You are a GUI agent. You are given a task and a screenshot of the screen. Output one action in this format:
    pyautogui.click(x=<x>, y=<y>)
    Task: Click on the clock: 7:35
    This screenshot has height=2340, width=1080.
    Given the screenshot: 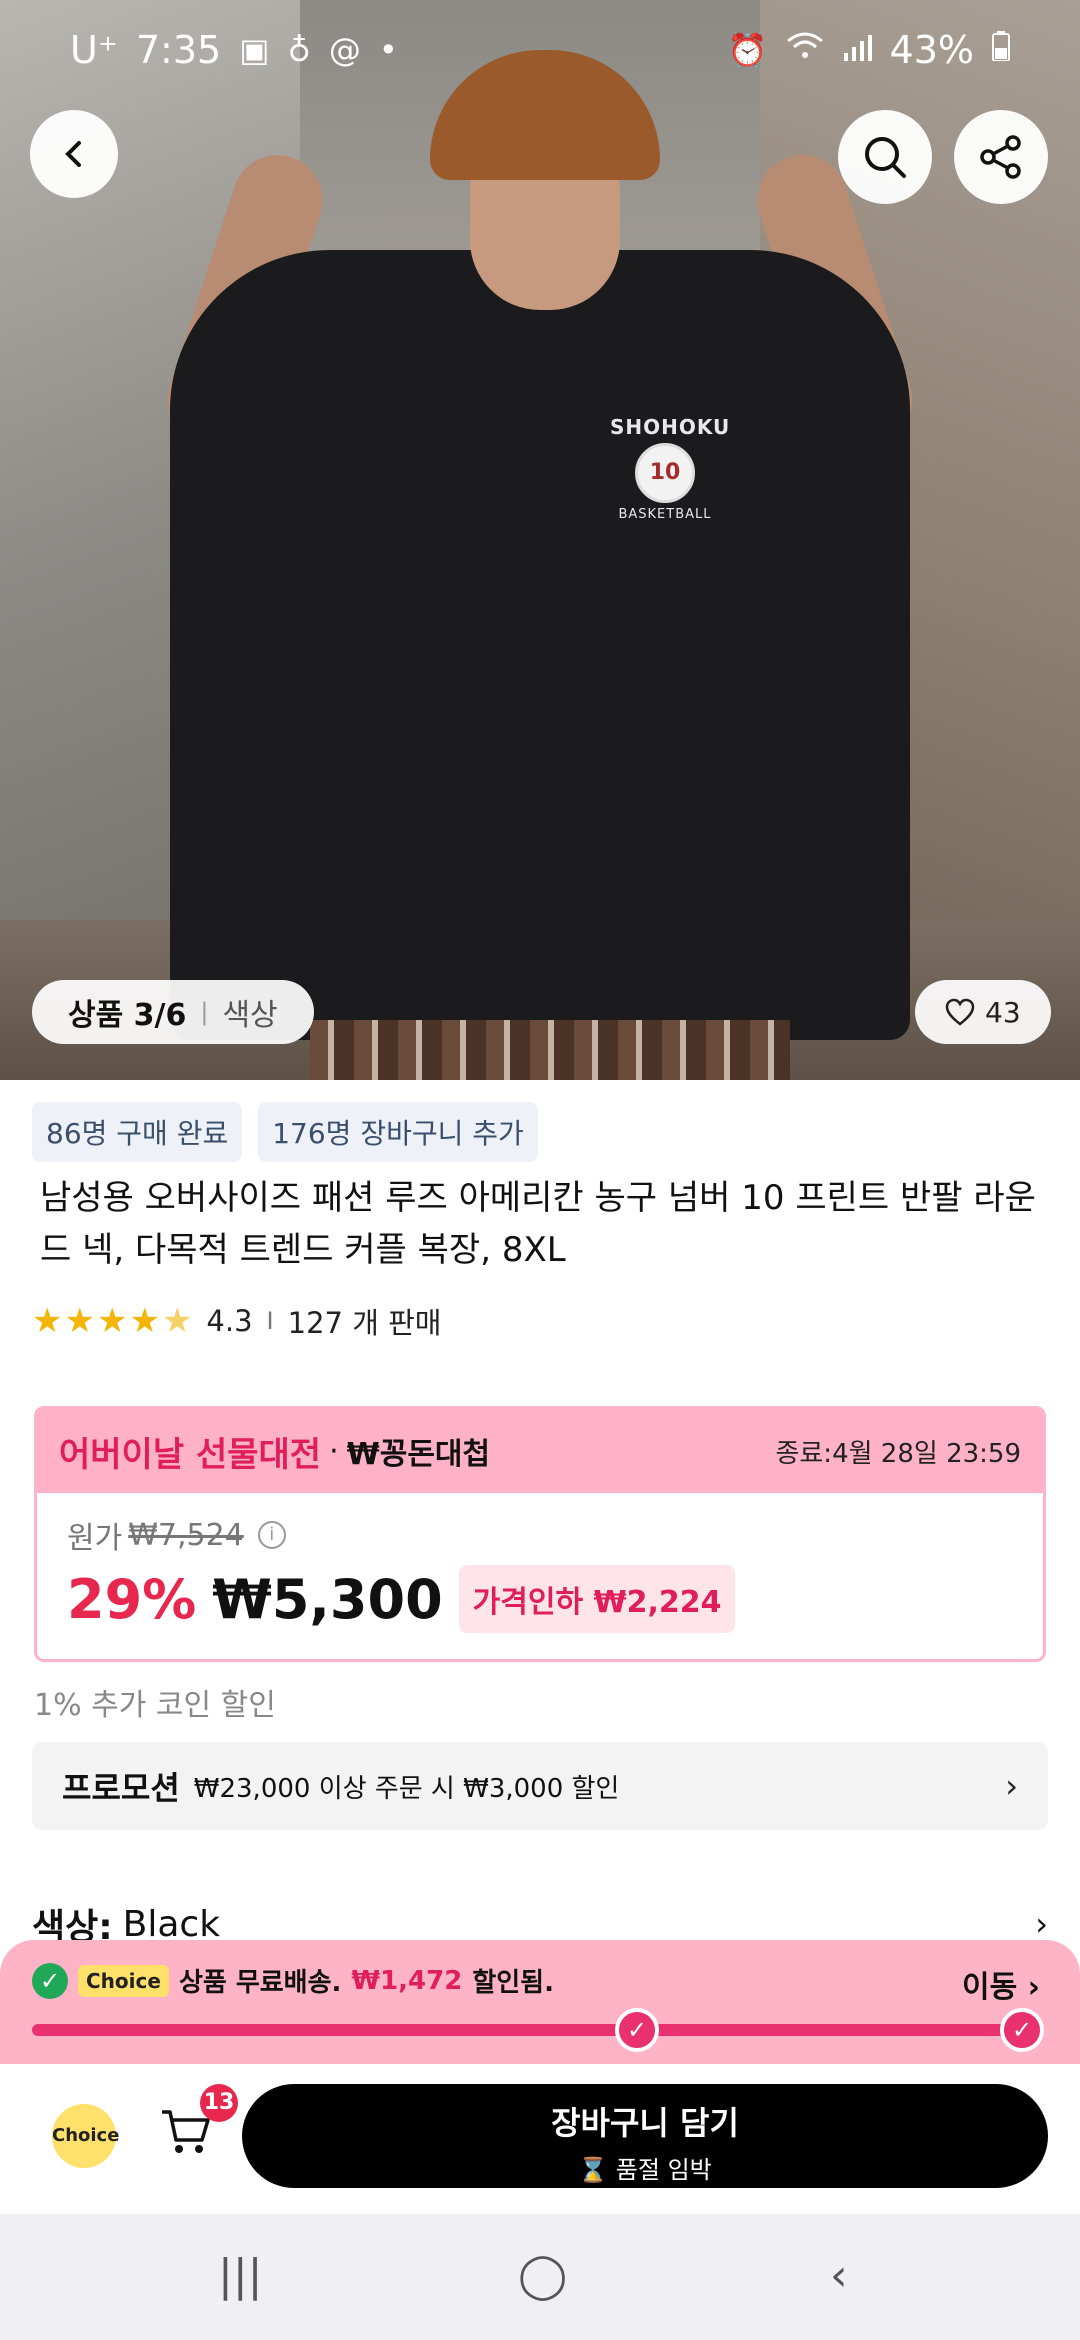 What is the action you would take?
    pyautogui.click(x=178, y=50)
    